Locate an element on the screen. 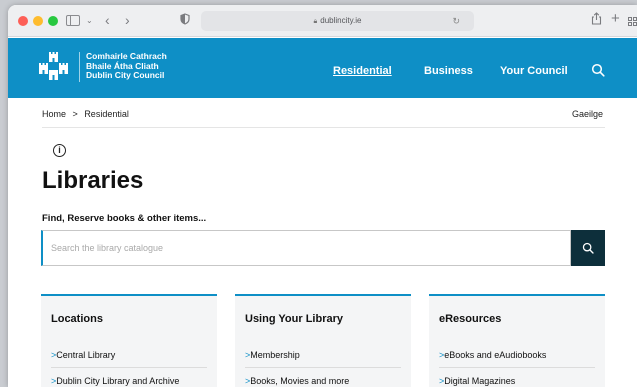 The width and height of the screenshot is (637, 387). card-link-label: eBooks and eAudiobooks is located at coordinates (495, 355).